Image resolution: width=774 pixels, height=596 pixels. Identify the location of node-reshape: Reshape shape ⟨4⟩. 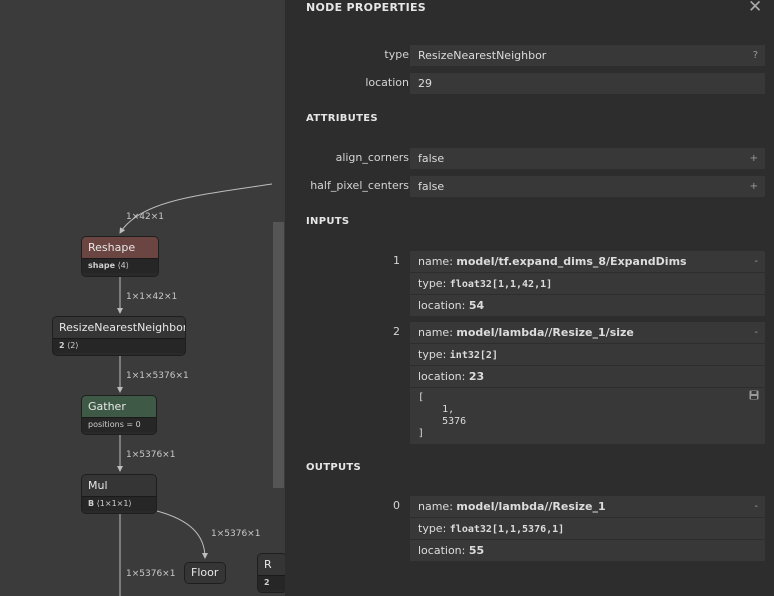
(120, 256).